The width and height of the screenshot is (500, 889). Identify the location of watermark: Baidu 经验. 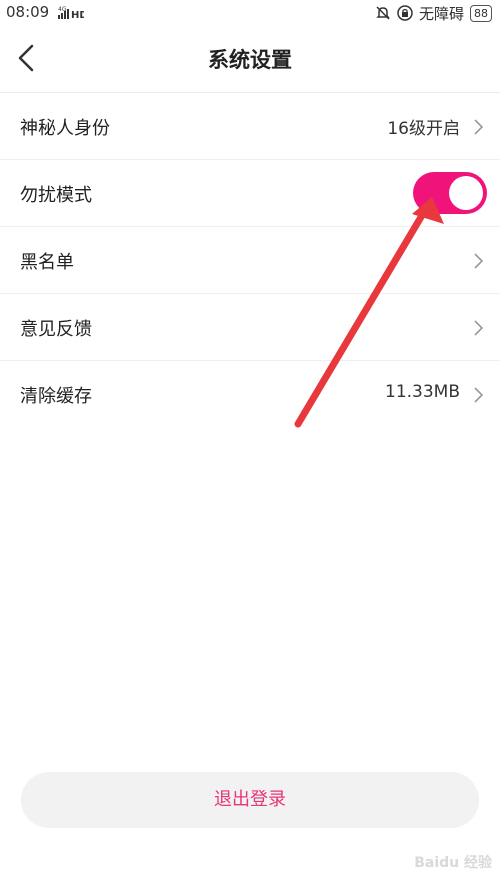
(453, 863).